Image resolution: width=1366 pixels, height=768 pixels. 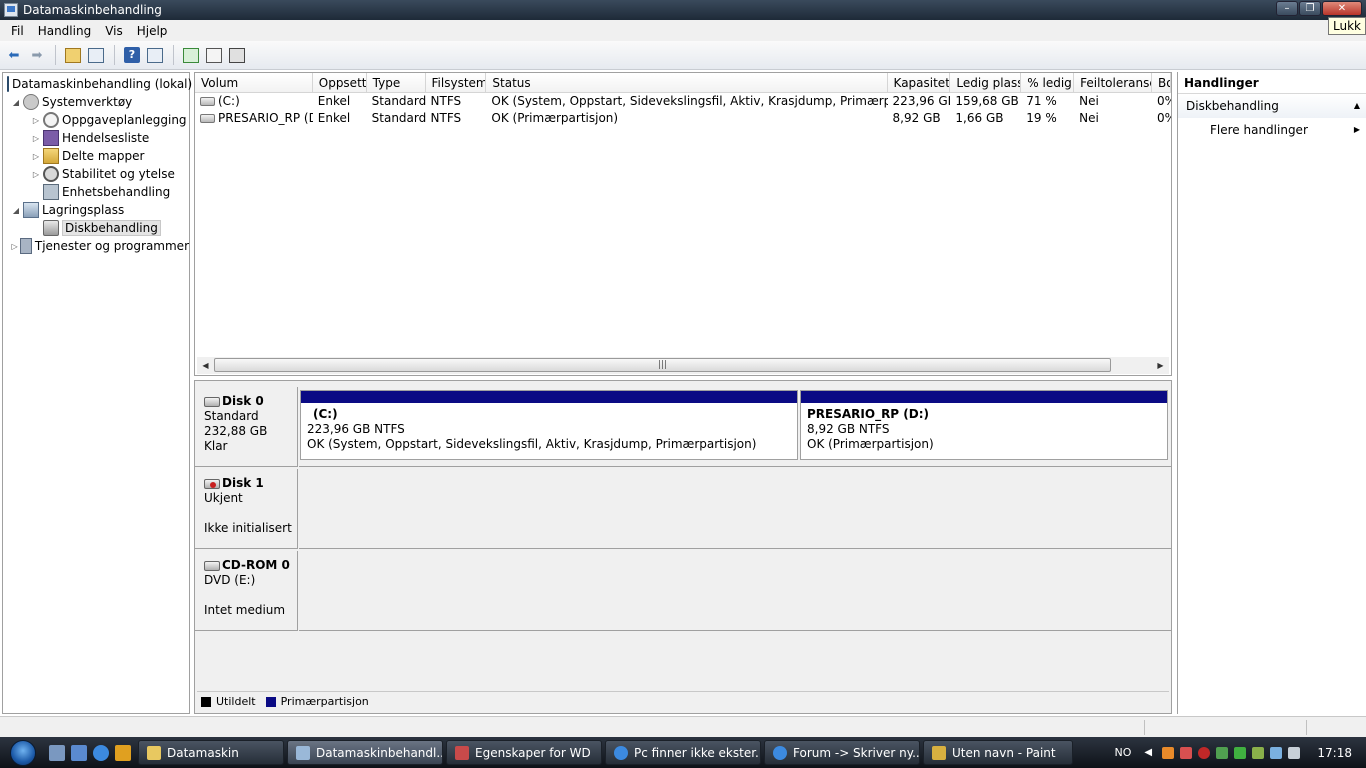 I want to click on scroll-left-icon: ◀, so click(x=205, y=365).